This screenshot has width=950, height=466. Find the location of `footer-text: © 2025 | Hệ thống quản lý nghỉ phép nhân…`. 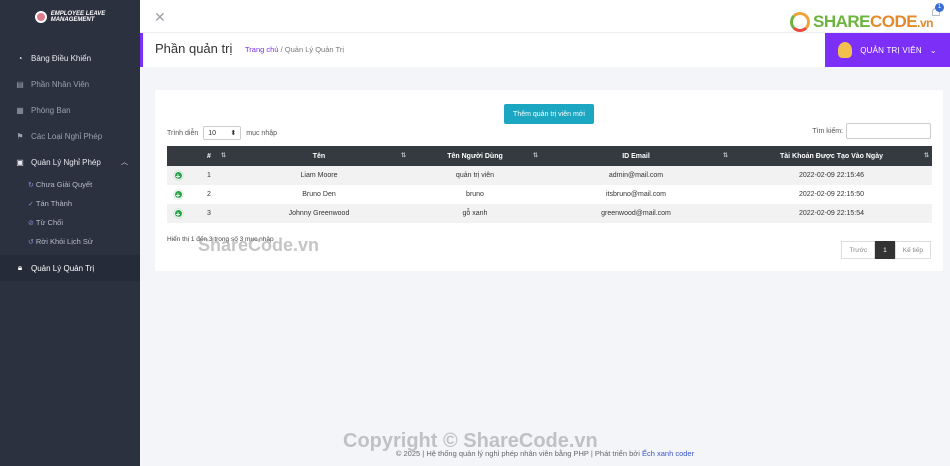

footer-text: © 2025 | Hệ thống quản lý nghỉ phép nhân… is located at coordinates (517, 453).